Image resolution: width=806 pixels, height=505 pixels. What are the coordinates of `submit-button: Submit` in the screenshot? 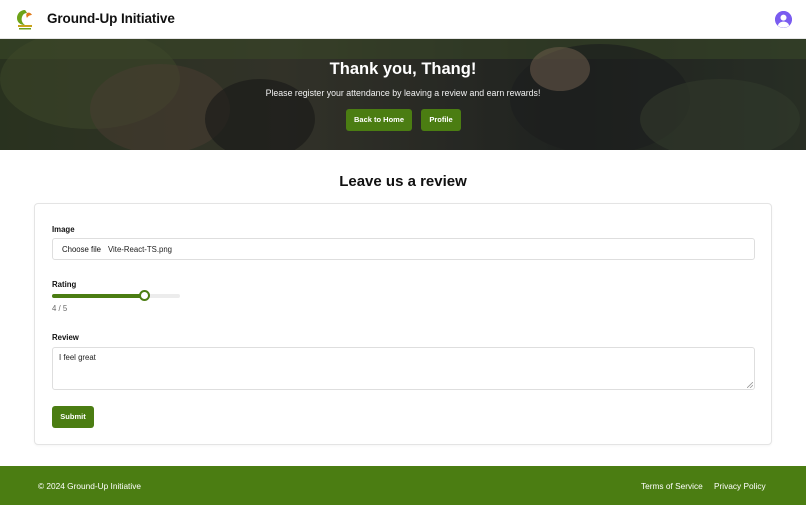 It's located at (73, 417).